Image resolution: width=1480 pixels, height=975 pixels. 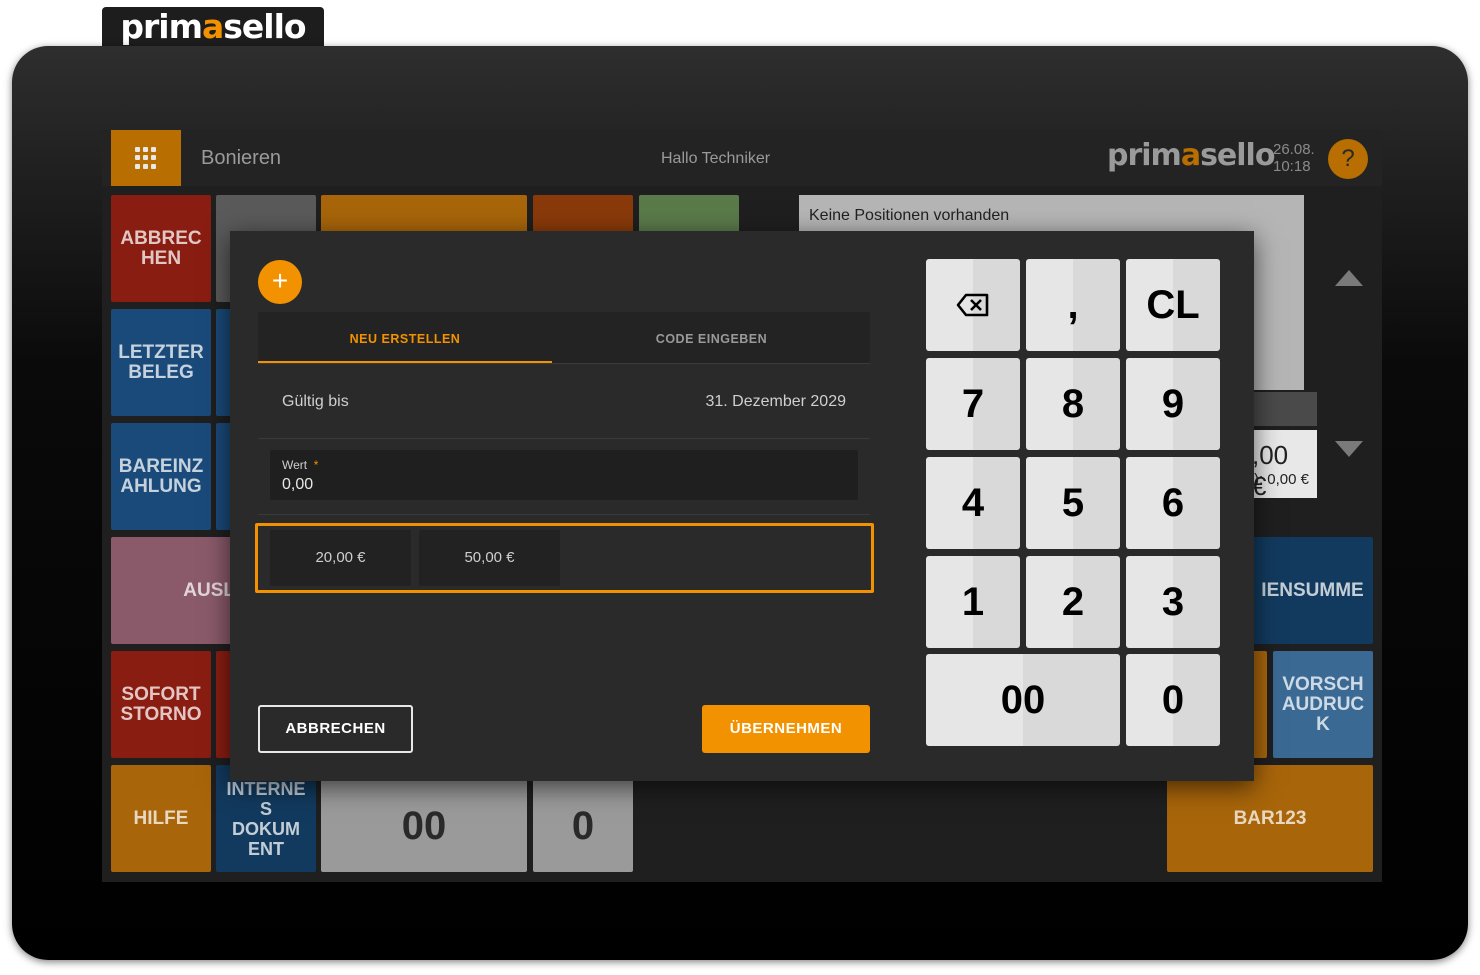 I want to click on bg-key-00: 00, so click(x=424, y=825).